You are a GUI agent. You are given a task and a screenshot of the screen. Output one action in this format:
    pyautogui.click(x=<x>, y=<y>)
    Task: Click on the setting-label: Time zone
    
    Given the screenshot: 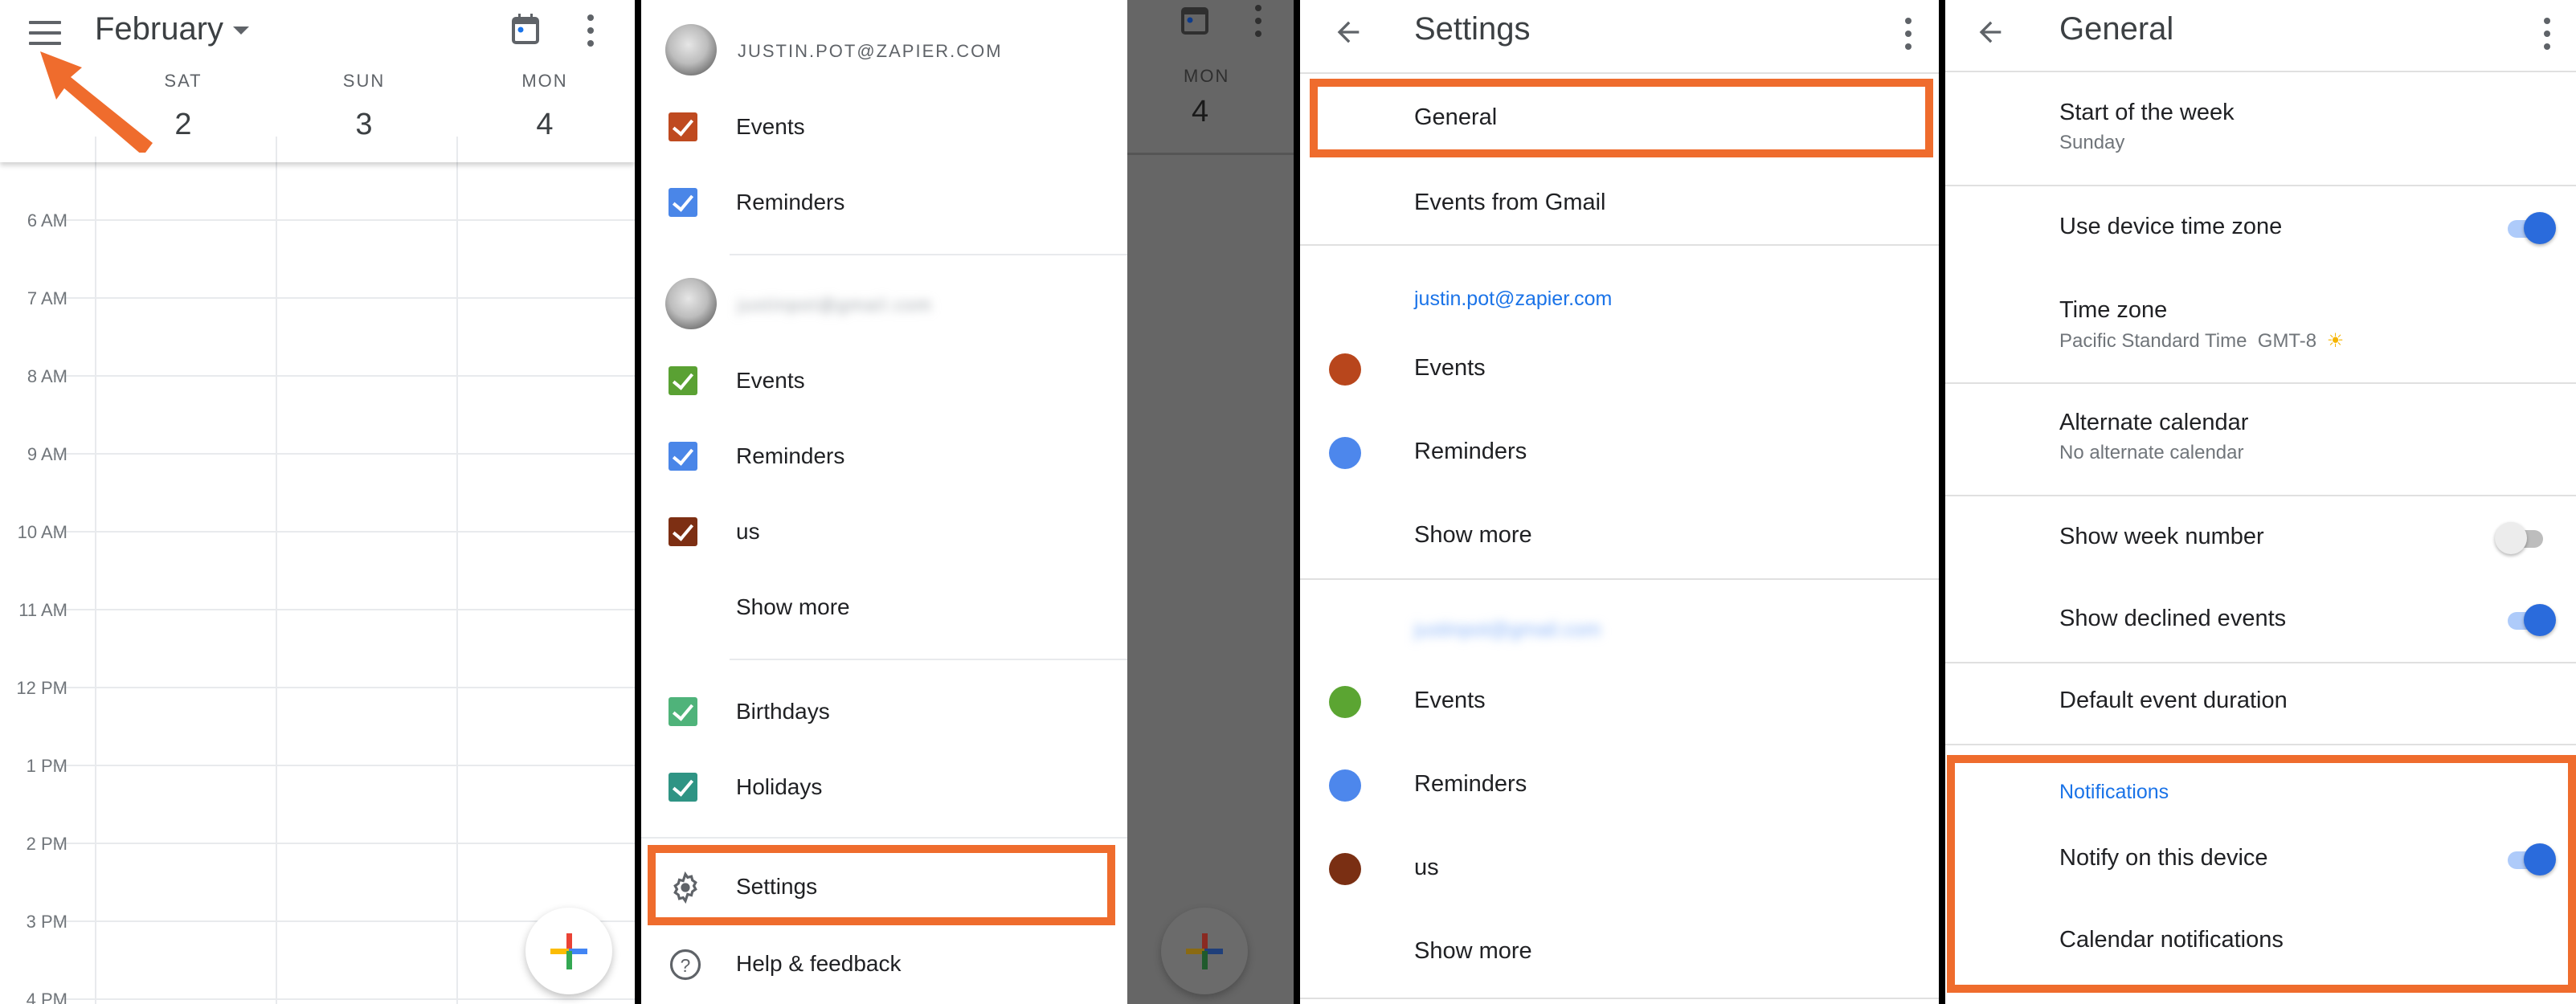 What is the action you would take?
    pyautogui.click(x=2113, y=310)
    